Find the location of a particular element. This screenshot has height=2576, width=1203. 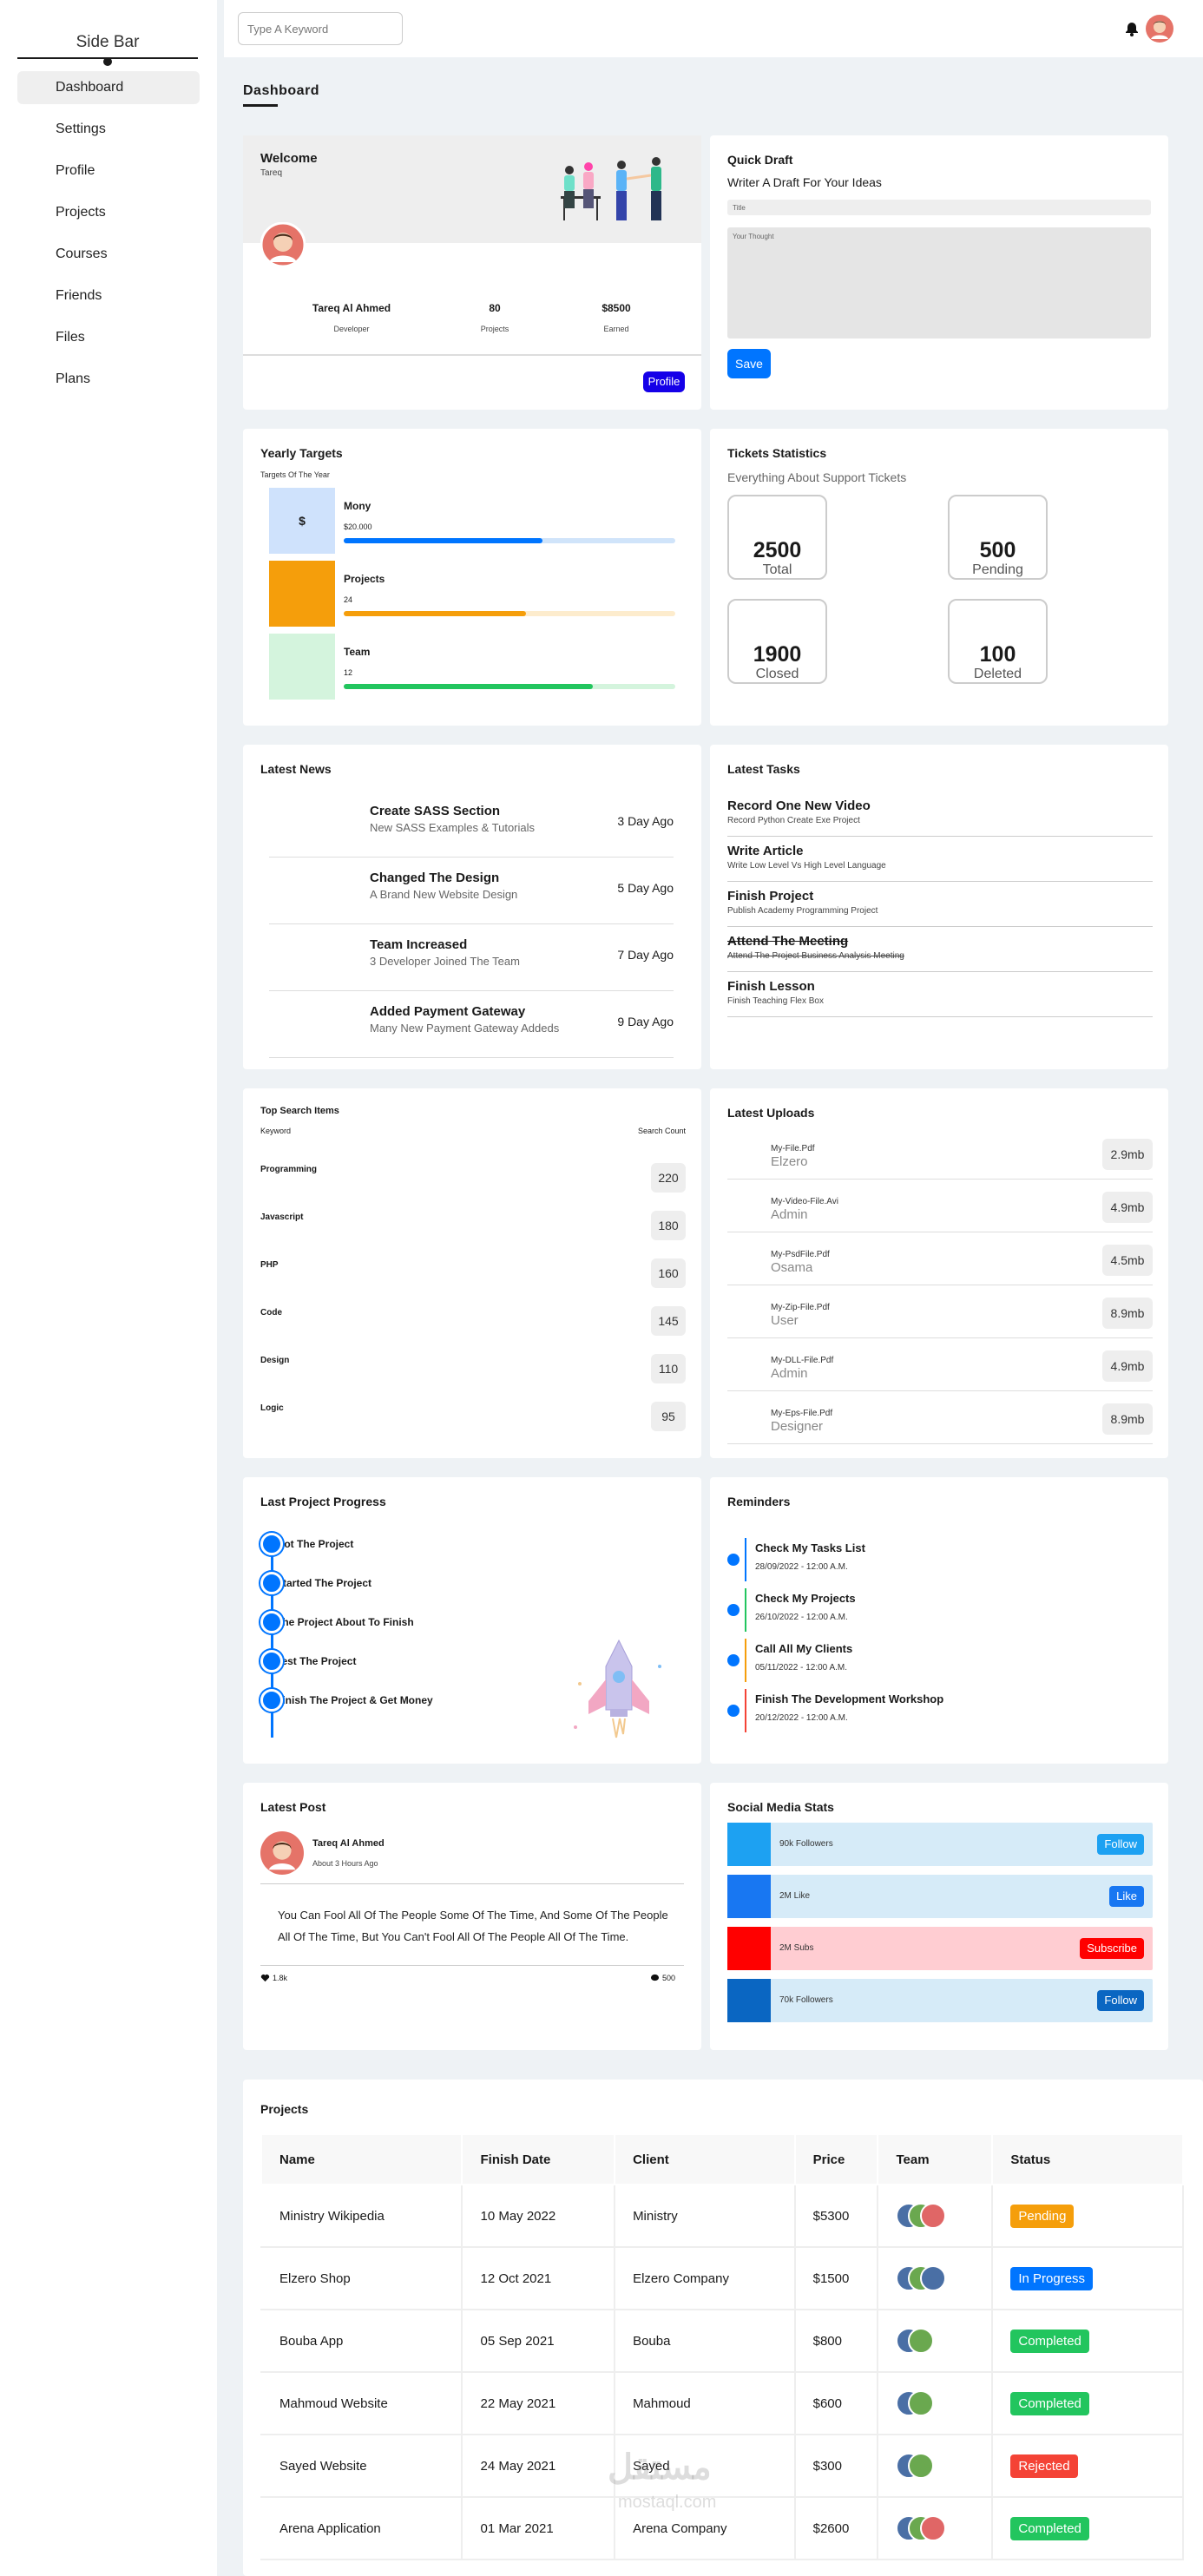

target-icon-box: $ is located at coordinates (302, 521).